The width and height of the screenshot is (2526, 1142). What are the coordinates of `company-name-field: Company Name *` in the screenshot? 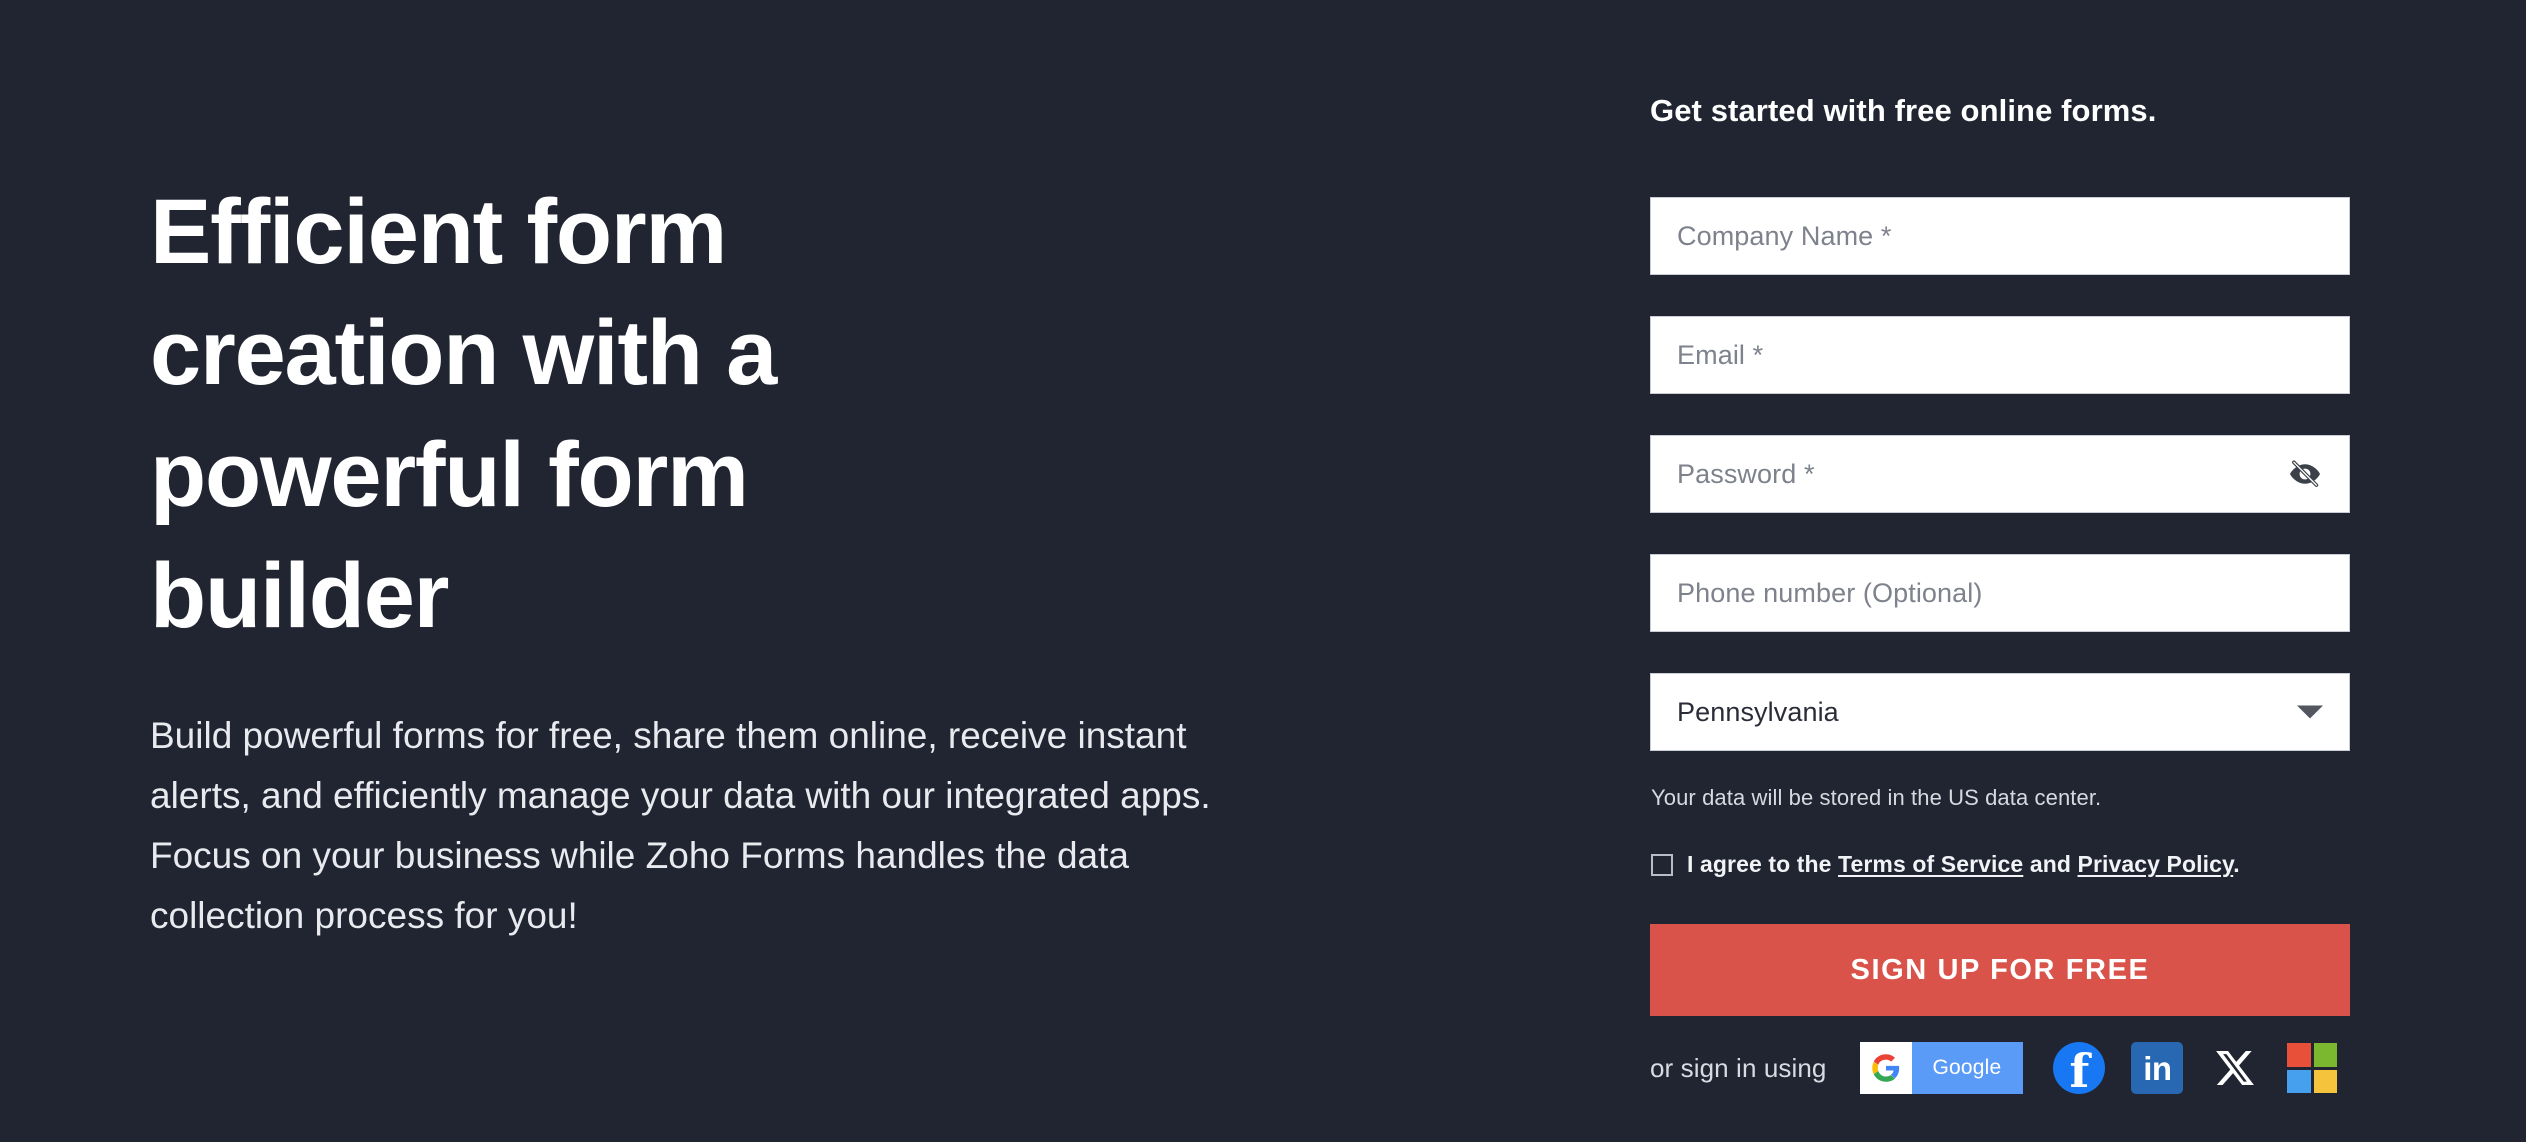 It's located at (2000, 236).